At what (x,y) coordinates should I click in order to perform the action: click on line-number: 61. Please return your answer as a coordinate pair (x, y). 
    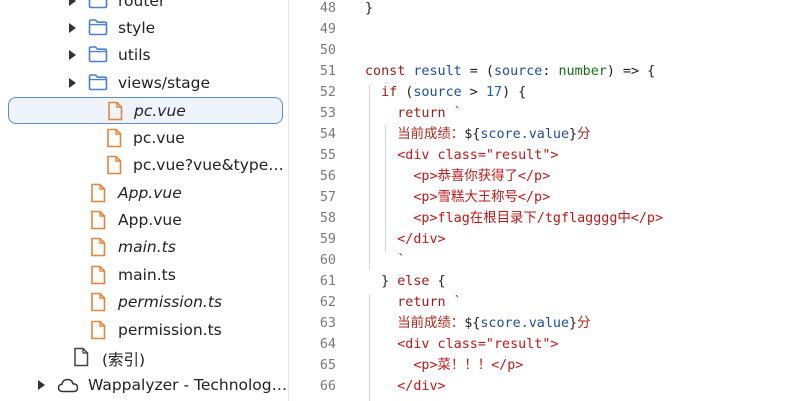
    Looking at the image, I should click on (327, 281).